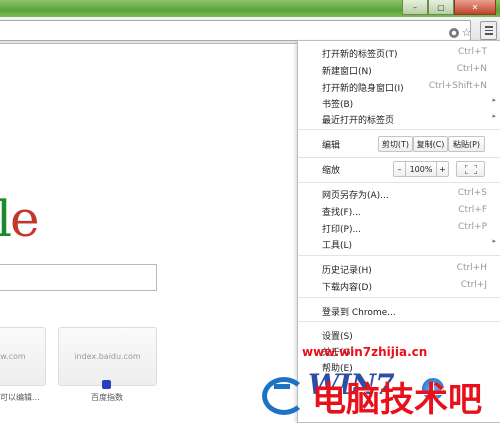 The height and width of the screenshot is (423, 500). Describe the element at coordinates (453, 32) in the screenshot. I see `page-info-icon` at that location.